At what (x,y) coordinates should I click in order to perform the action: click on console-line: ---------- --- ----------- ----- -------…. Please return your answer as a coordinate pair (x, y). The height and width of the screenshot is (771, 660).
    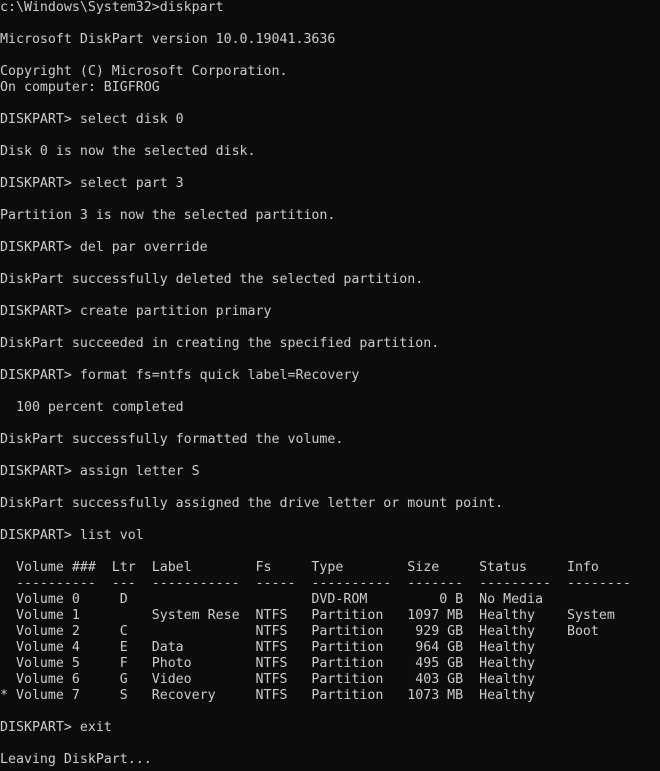
    Looking at the image, I should click on (315, 583).